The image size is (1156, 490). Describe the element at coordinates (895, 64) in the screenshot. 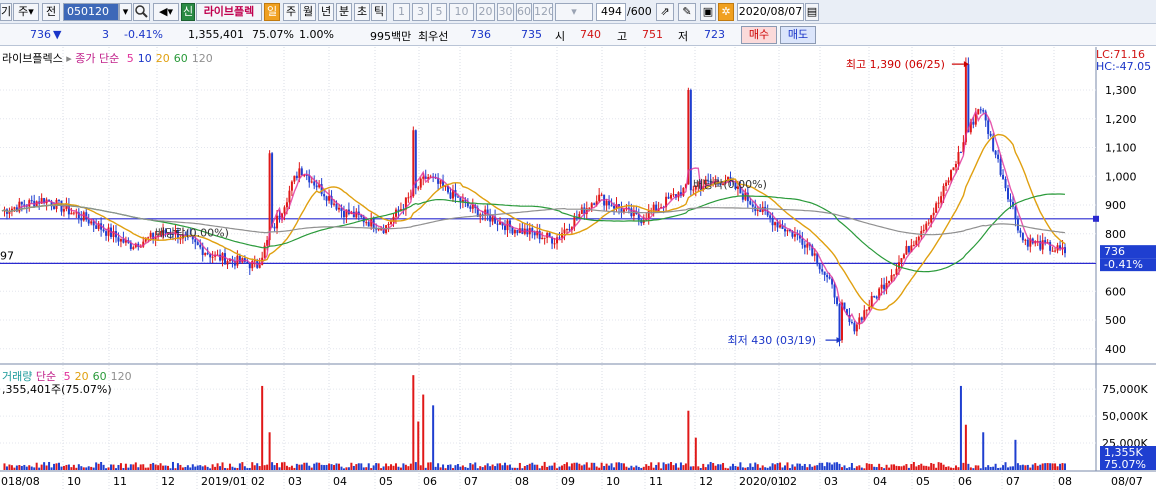

I see `high-annotation: 최고 1,390 (06/25)` at that location.